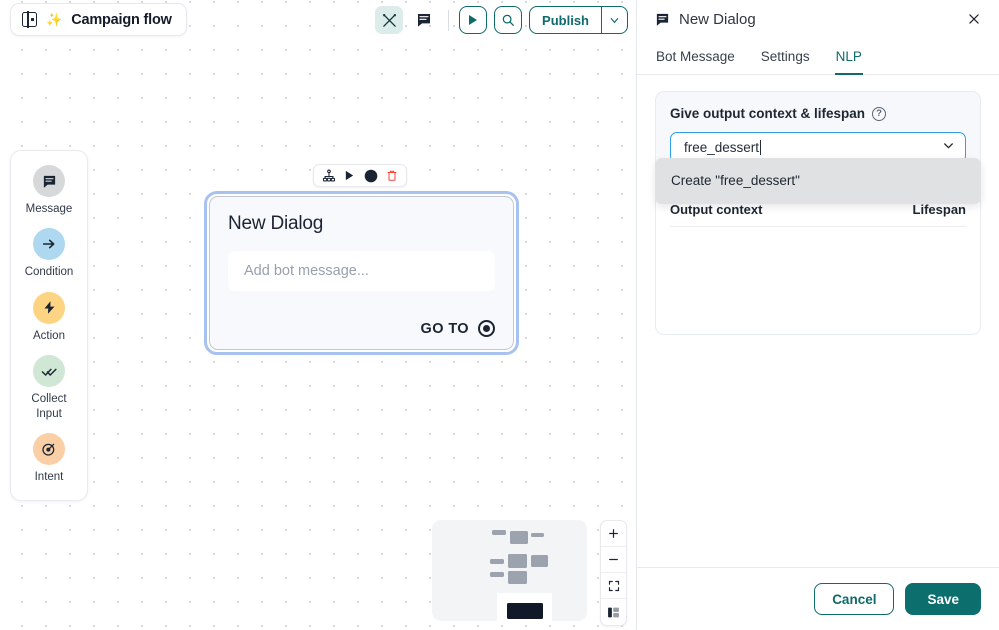 The height and width of the screenshot is (630, 999). What do you see at coordinates (717, 19) in the screenshot?
I see `panel-title: New Dialog` at bounding box center [717, 19].